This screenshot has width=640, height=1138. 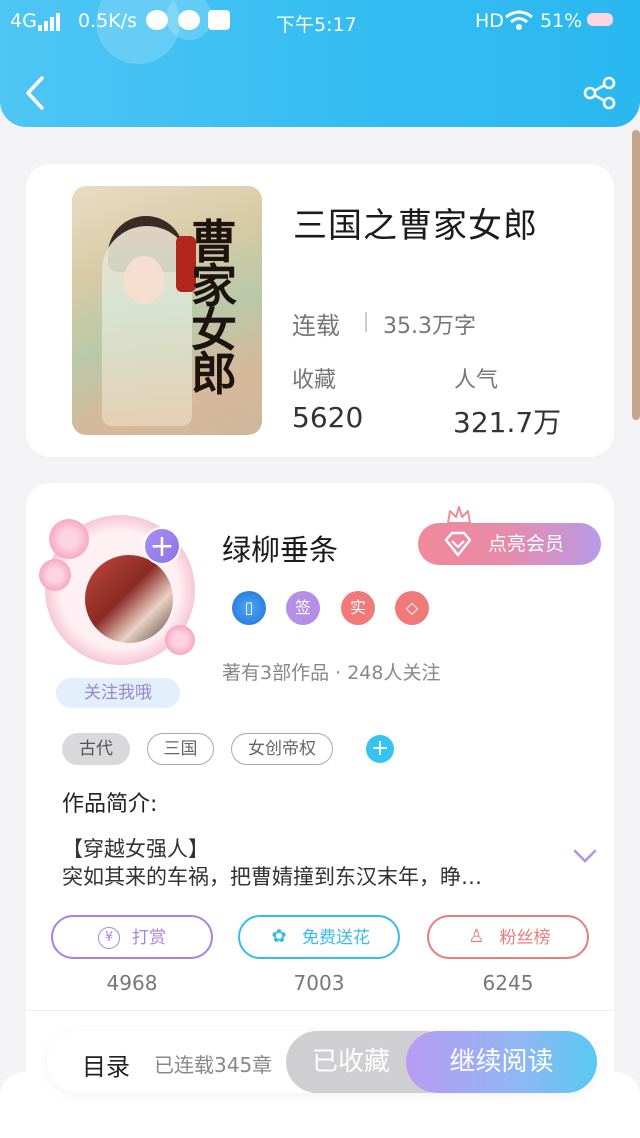 I want to click on follow-me-button: 关注我哦, so click(x=118, y=693).